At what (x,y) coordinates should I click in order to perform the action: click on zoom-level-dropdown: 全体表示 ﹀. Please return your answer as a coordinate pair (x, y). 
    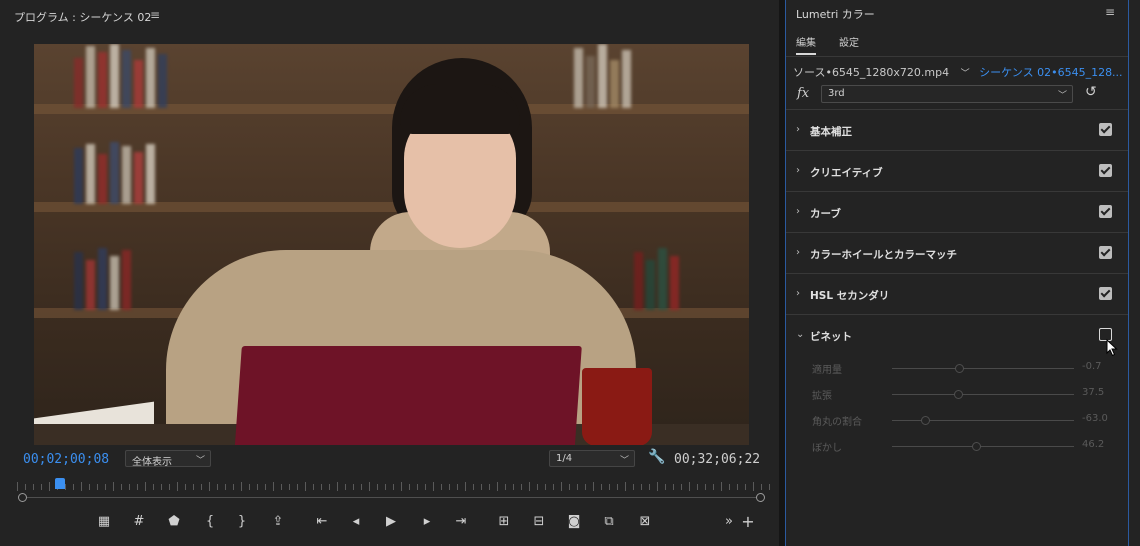
    Looking at the image, I should click on (168, 459).